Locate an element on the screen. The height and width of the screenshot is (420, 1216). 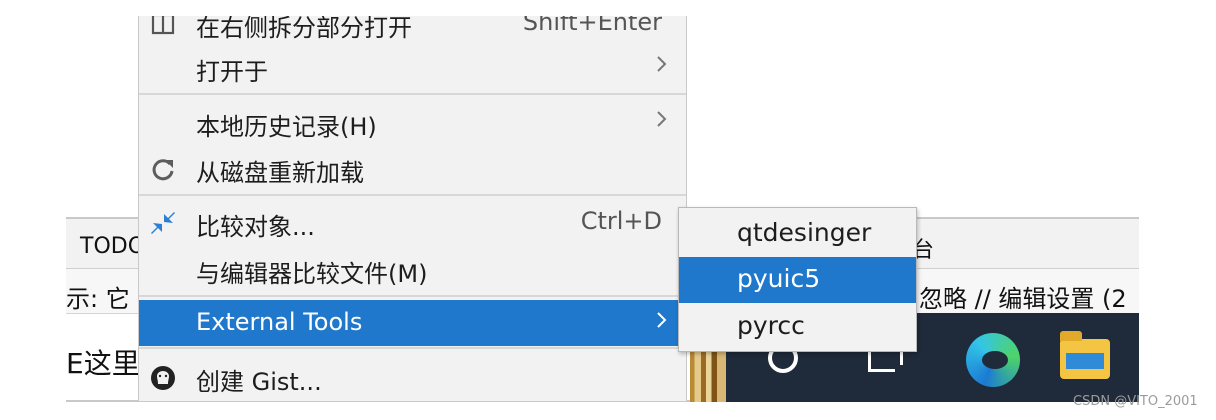
menu-item-open-right-split: 在右侧拆分部分打开 Shift+Enter is located at coordinates (412, 31).